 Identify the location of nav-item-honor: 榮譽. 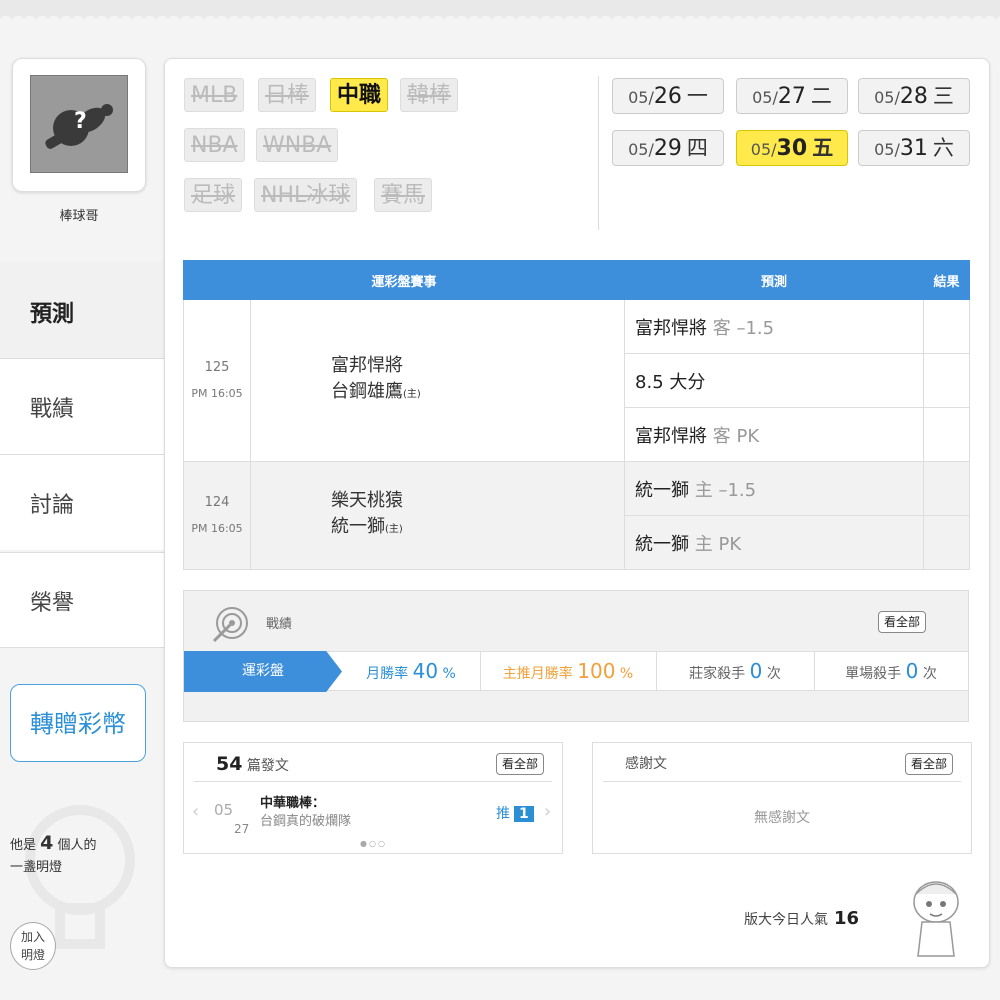
(82, 600).